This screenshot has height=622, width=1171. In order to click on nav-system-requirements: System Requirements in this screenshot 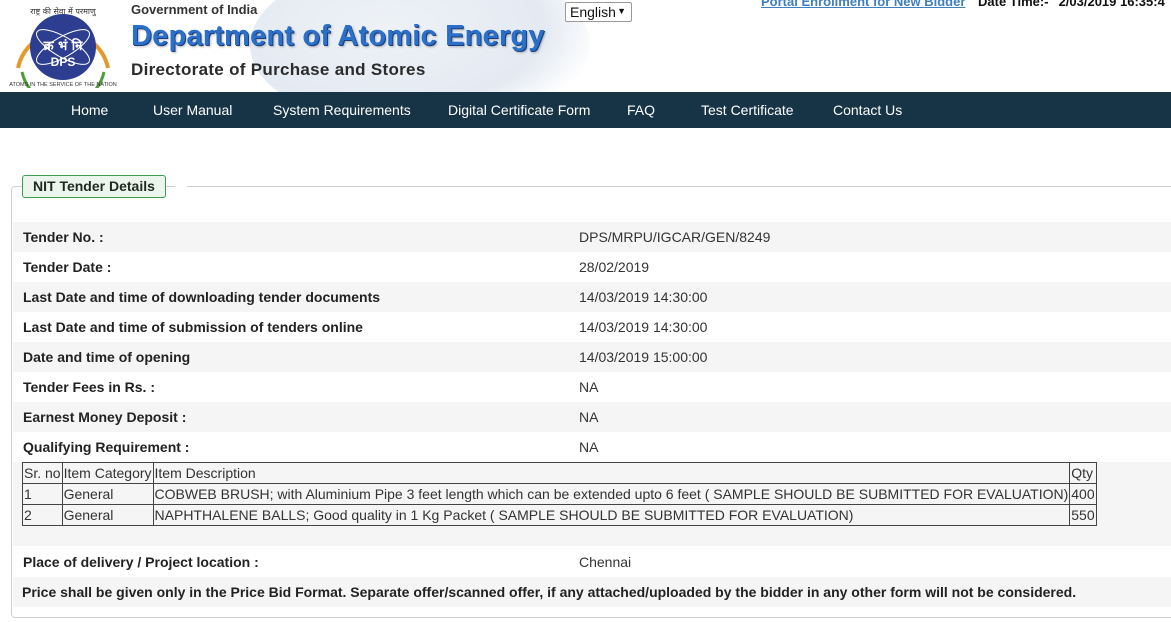, I will do `click(342, 110)`.